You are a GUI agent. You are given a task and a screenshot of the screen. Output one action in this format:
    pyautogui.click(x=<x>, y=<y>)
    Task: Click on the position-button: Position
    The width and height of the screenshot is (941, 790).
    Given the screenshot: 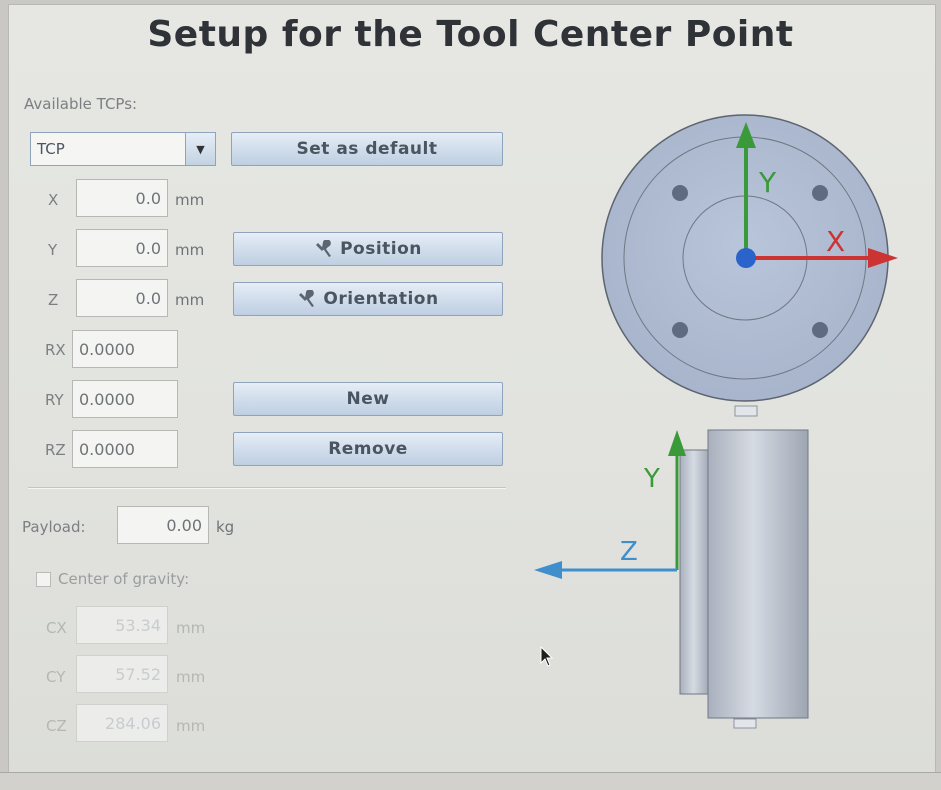 What is the action you would take?
    pyautogui.click(x=368, y=249)
    